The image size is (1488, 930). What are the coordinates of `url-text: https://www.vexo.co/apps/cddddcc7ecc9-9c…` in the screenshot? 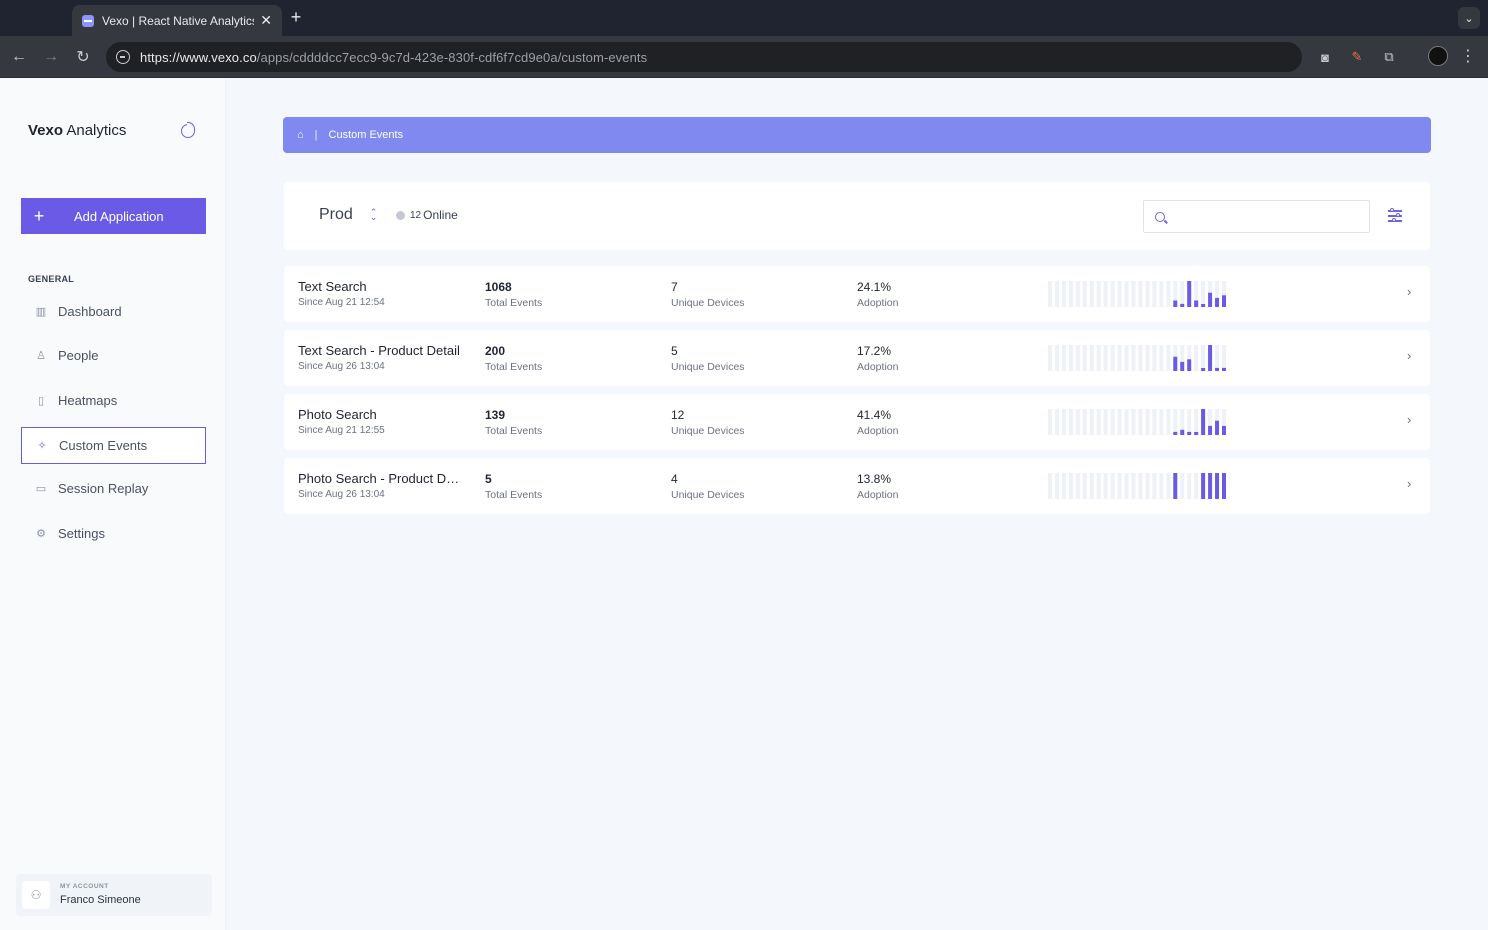 It's located at (394, 57).